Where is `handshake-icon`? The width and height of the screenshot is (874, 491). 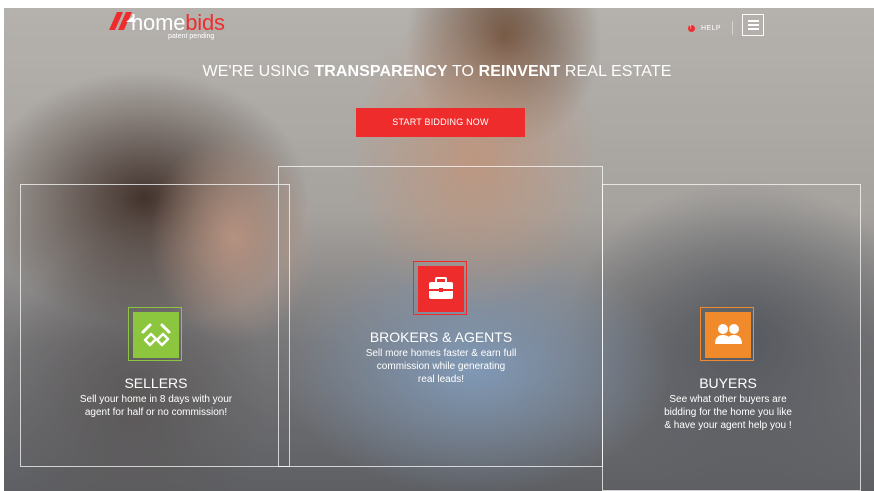
handshake-icon is located at coordinates (156, 335).